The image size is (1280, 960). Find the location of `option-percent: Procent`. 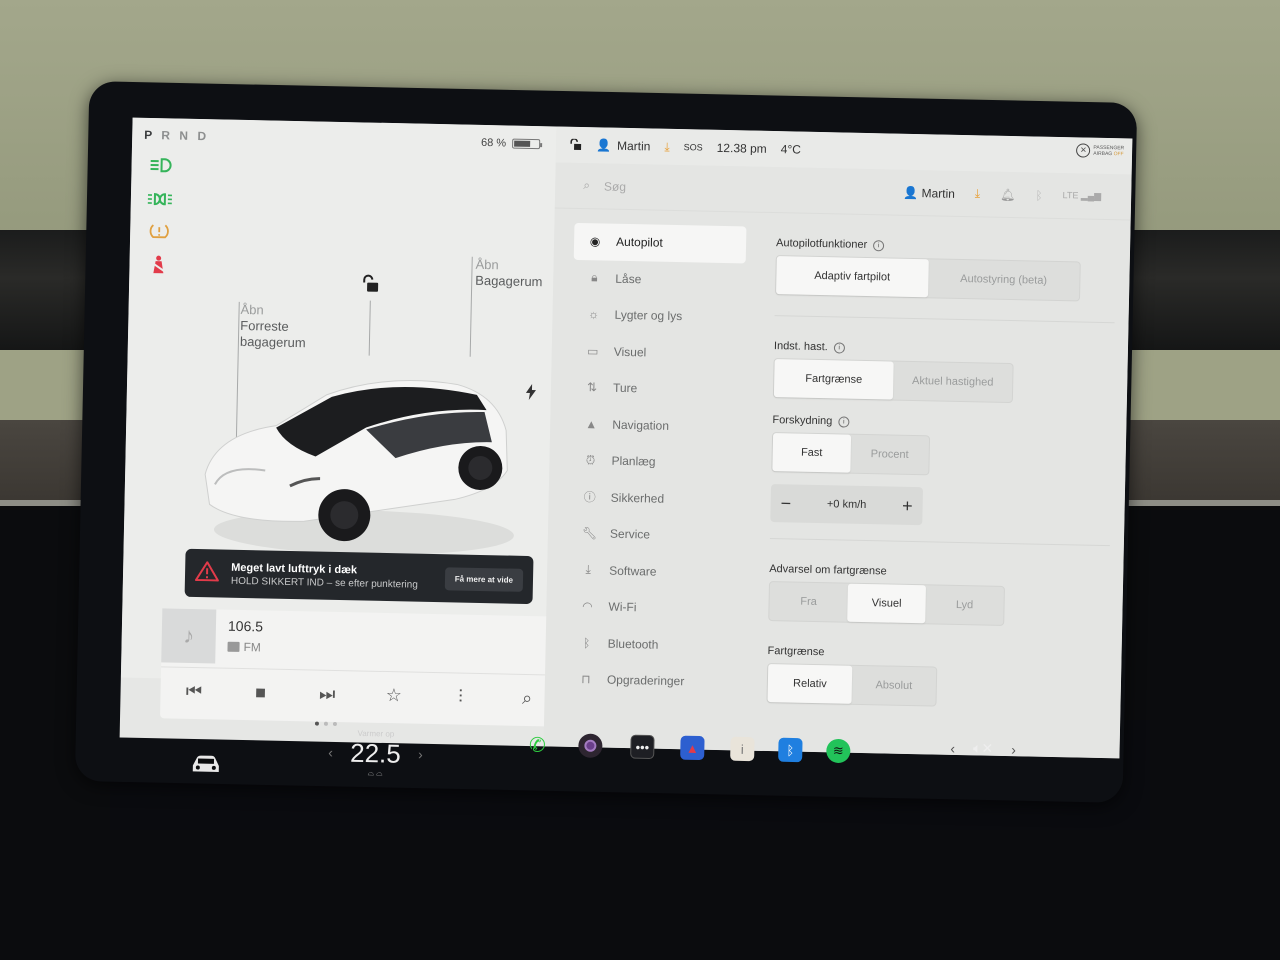

option-percent: Procent is located at coordinates (889, 455).